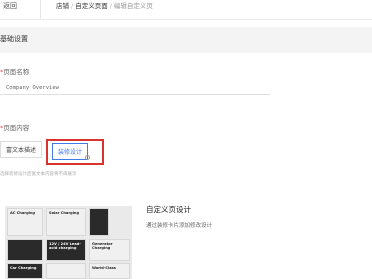 This screenshot has height=279, width=372. I want to click on page-name-label-text: 页面名称, so click(16, 72).